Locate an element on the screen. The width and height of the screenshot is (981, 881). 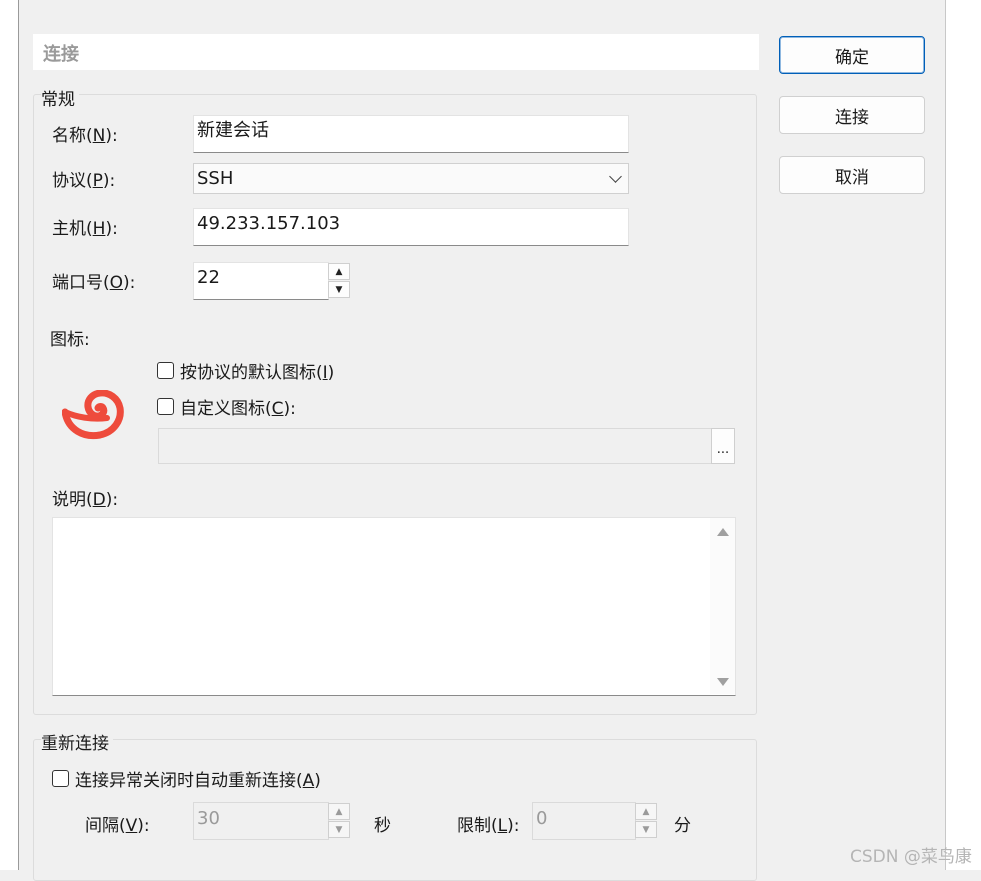
watermark: CSDN @菜鸟康 is located at coordinates (911, 857).